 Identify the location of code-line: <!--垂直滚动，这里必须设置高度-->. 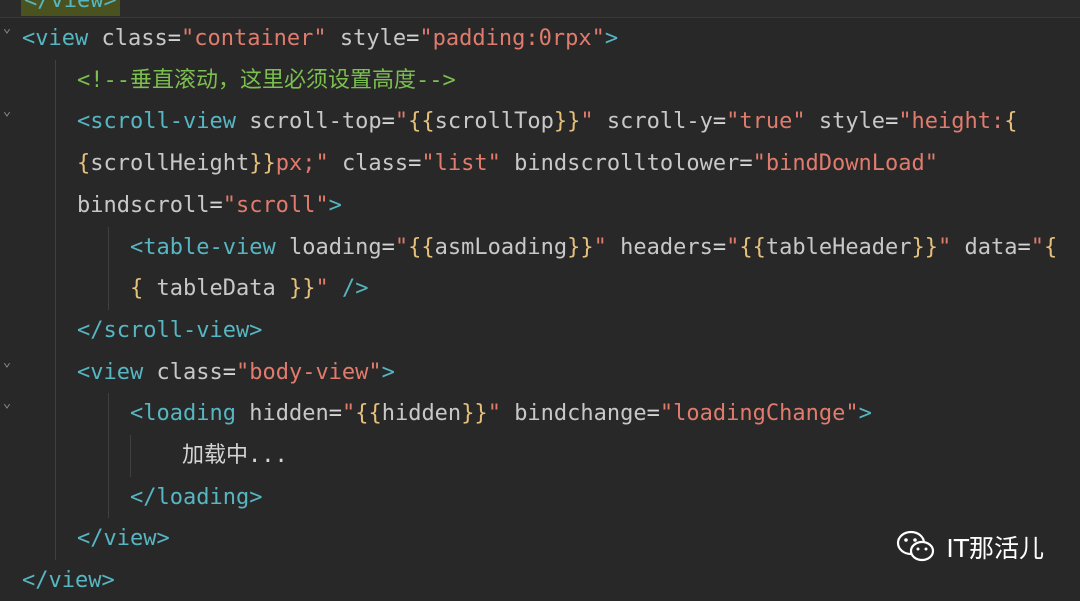
(266, 80).